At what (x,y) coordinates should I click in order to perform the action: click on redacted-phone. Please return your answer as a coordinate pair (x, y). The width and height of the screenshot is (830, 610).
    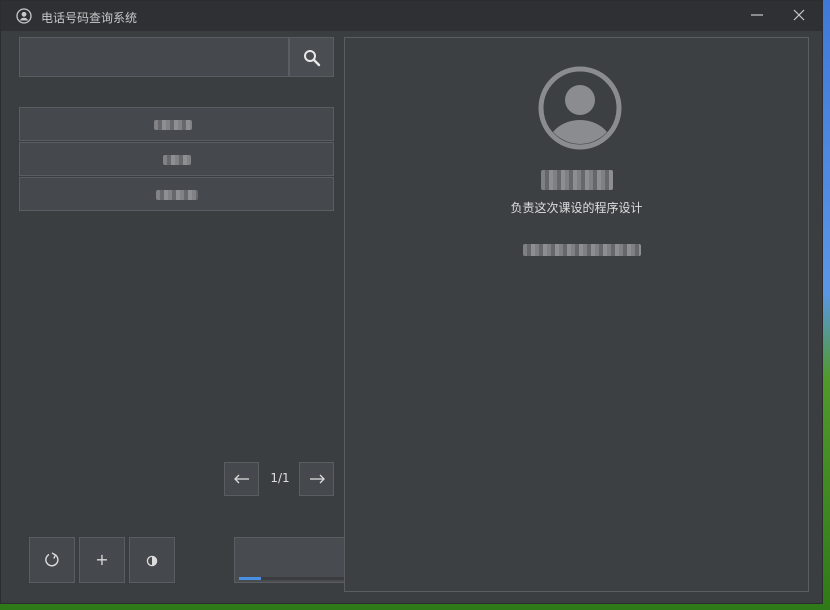
    Looking at the image, I should click on (582, 250).